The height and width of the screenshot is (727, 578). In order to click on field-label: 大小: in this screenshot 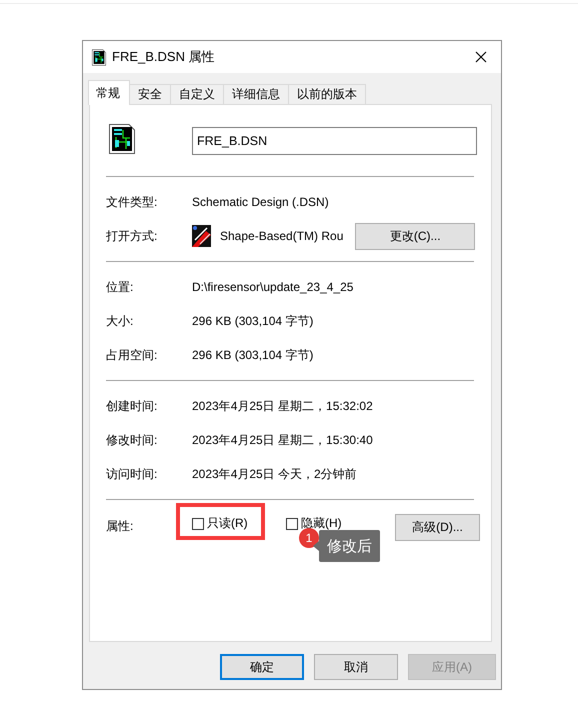, I will do `click(120, 321)`.